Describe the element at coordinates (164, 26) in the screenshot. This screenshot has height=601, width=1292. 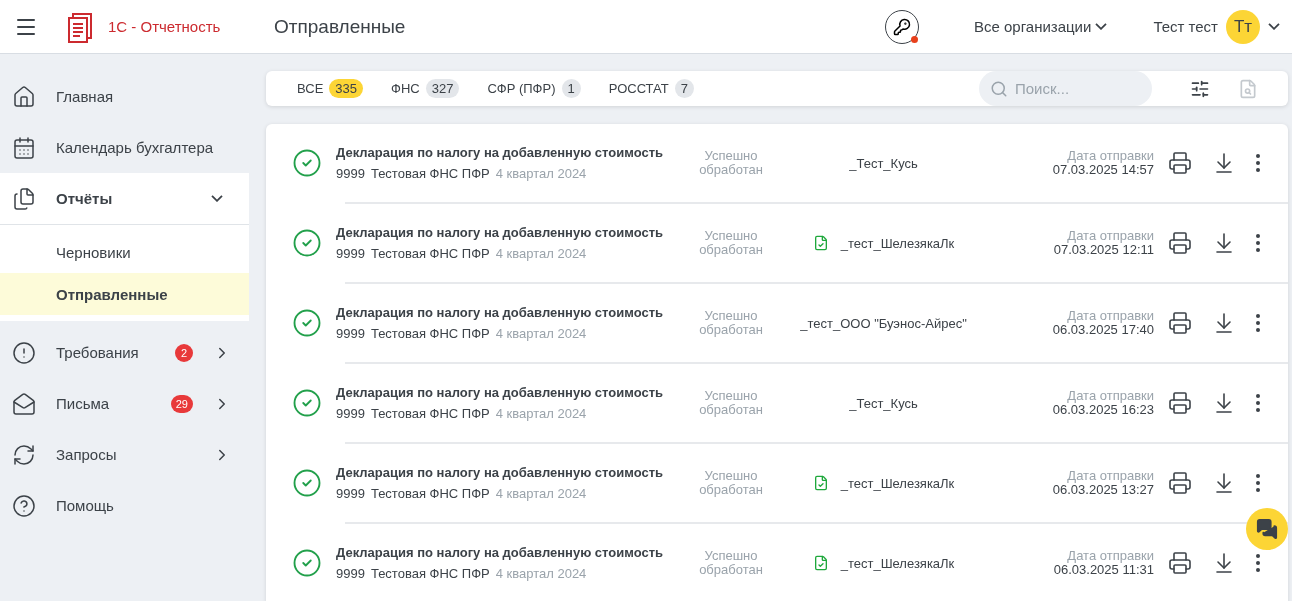
I see `app-name: 1С - Отчетность` at that location.